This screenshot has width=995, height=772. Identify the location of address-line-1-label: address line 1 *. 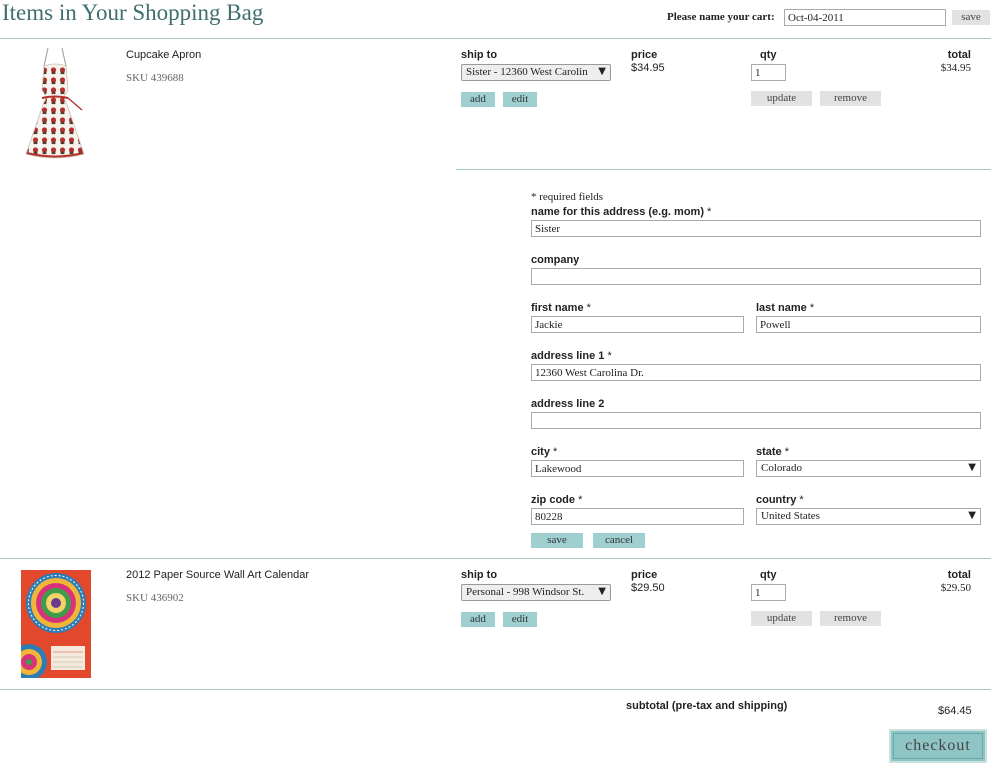
(571, 356).